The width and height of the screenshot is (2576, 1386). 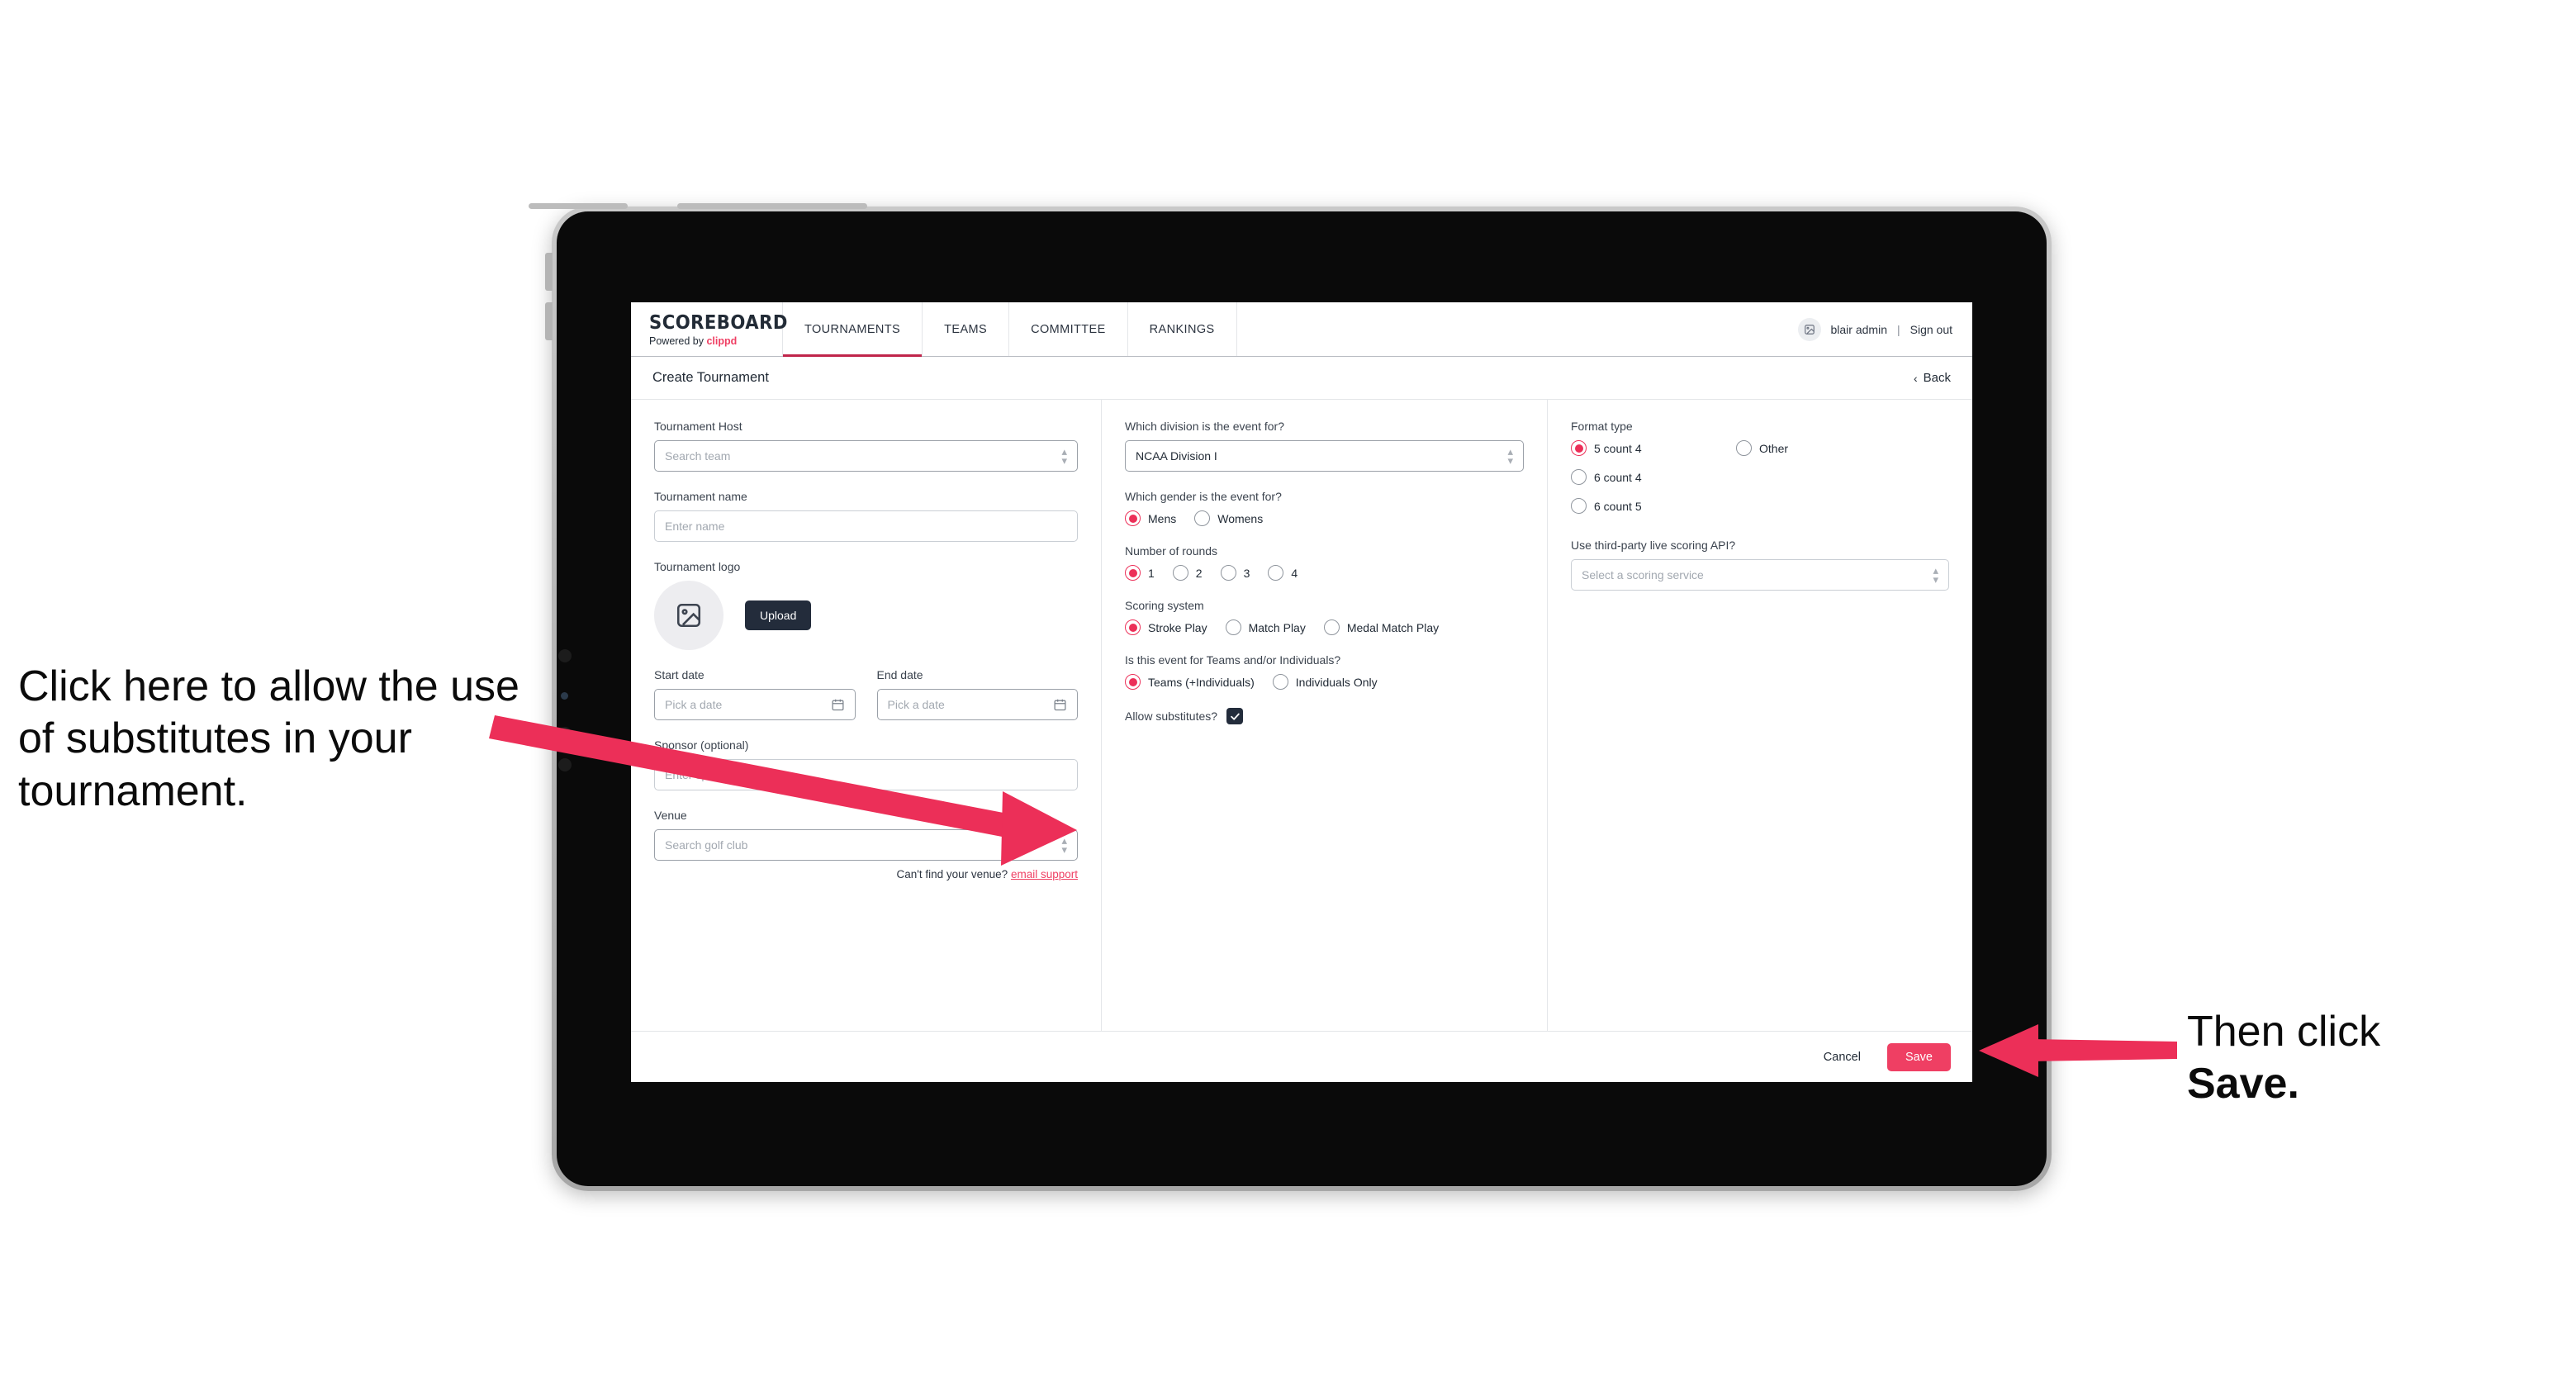 What do you see at coordinates (1618, 477) in the screenshot?
I see `radio-label-6-count-4: 6 count 4` at bounding box center [1618, 477].